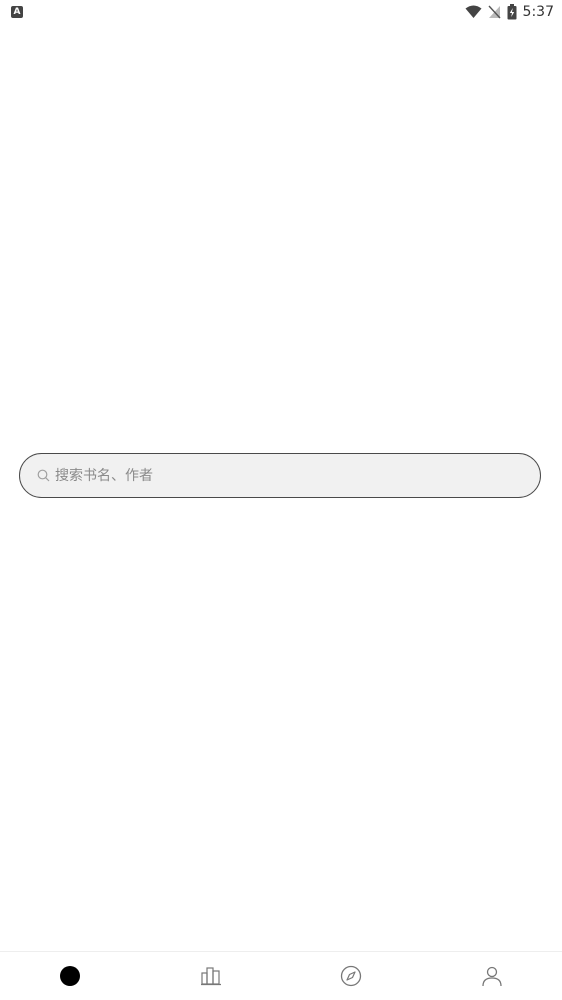  What do you see at coordinates (494, 12) in the screenshot?
I see `no-signal-icon` at bounding box center [494, 12].